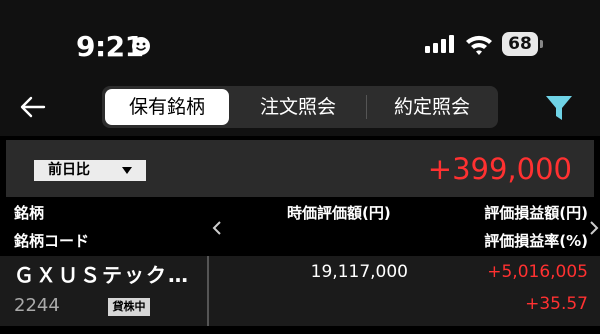  Describe the element at coordinates (69, 170) in the screenshot. I see `period-dropdown-value: 前日比` at that location.